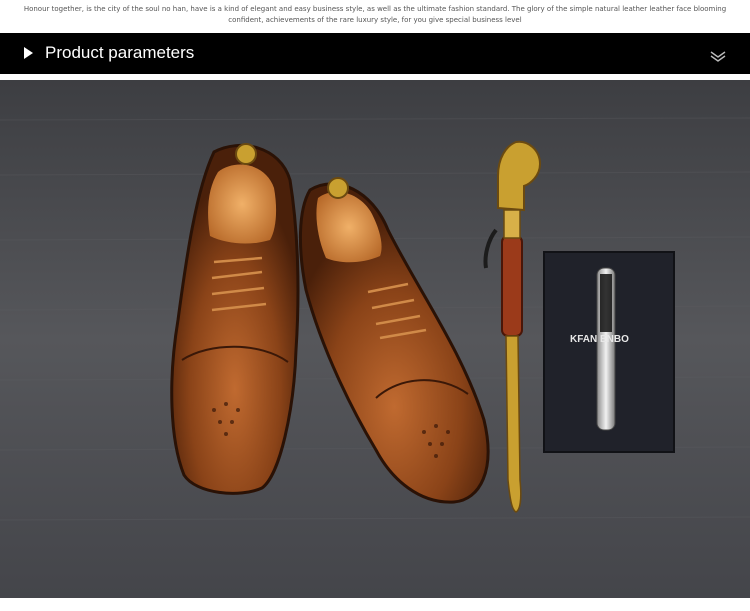  Describe the element at coordinates (375, 53) in the screenshot. I see `section-header: Product parameters` at that location.